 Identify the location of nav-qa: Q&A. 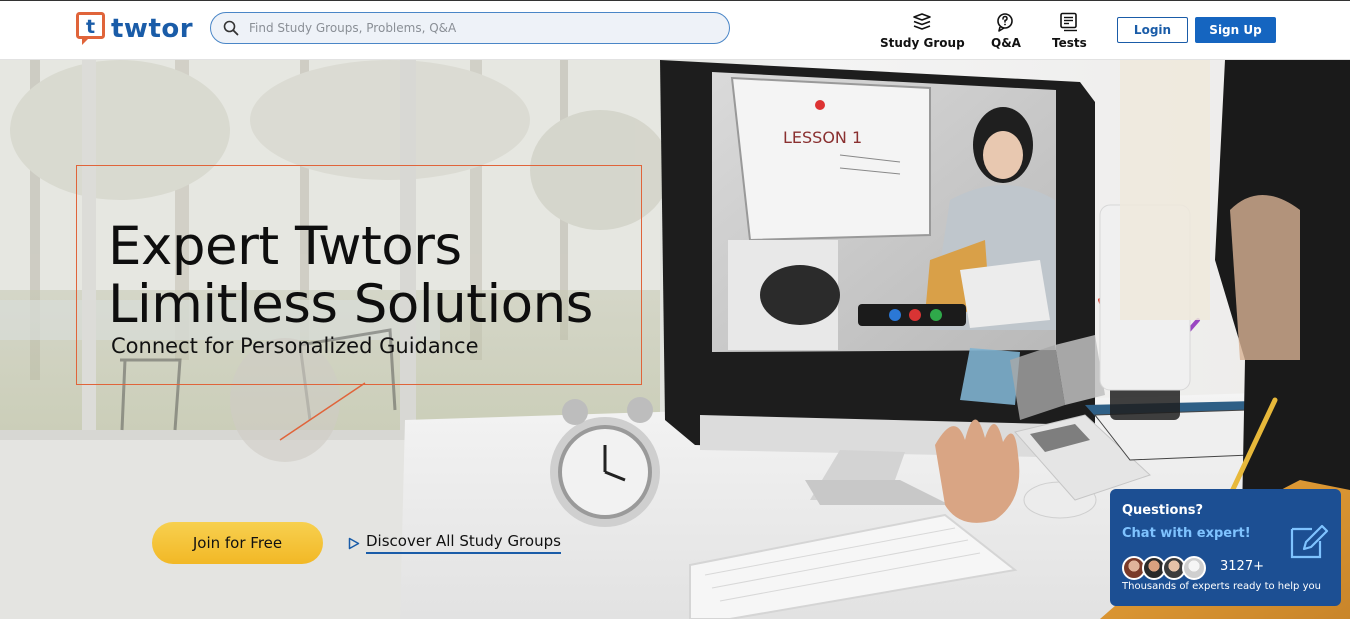
(1006, 31).